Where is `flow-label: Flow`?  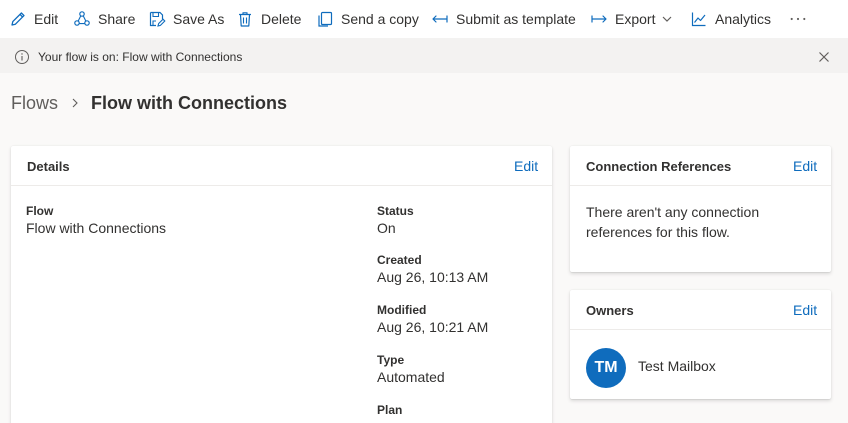 flow-label: Flow is located at coordinates (40, 211).